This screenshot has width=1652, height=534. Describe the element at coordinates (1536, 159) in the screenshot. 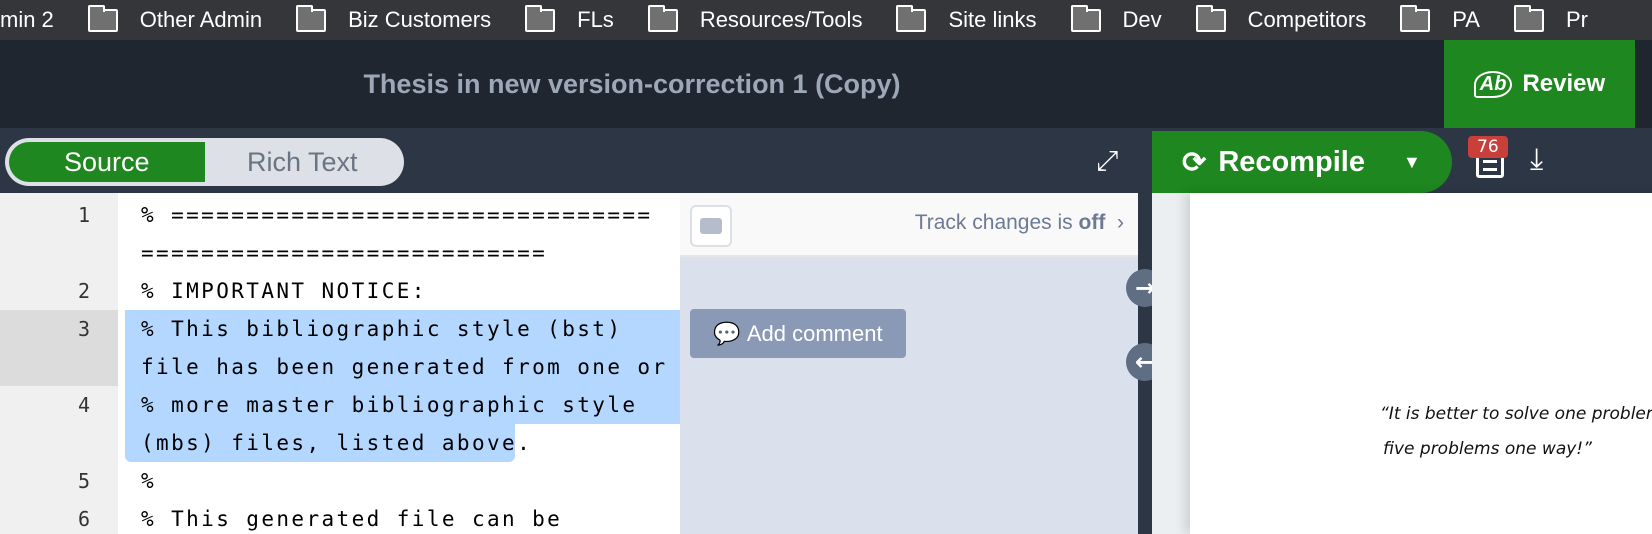

I see `download-icon: ⤓` at that location.